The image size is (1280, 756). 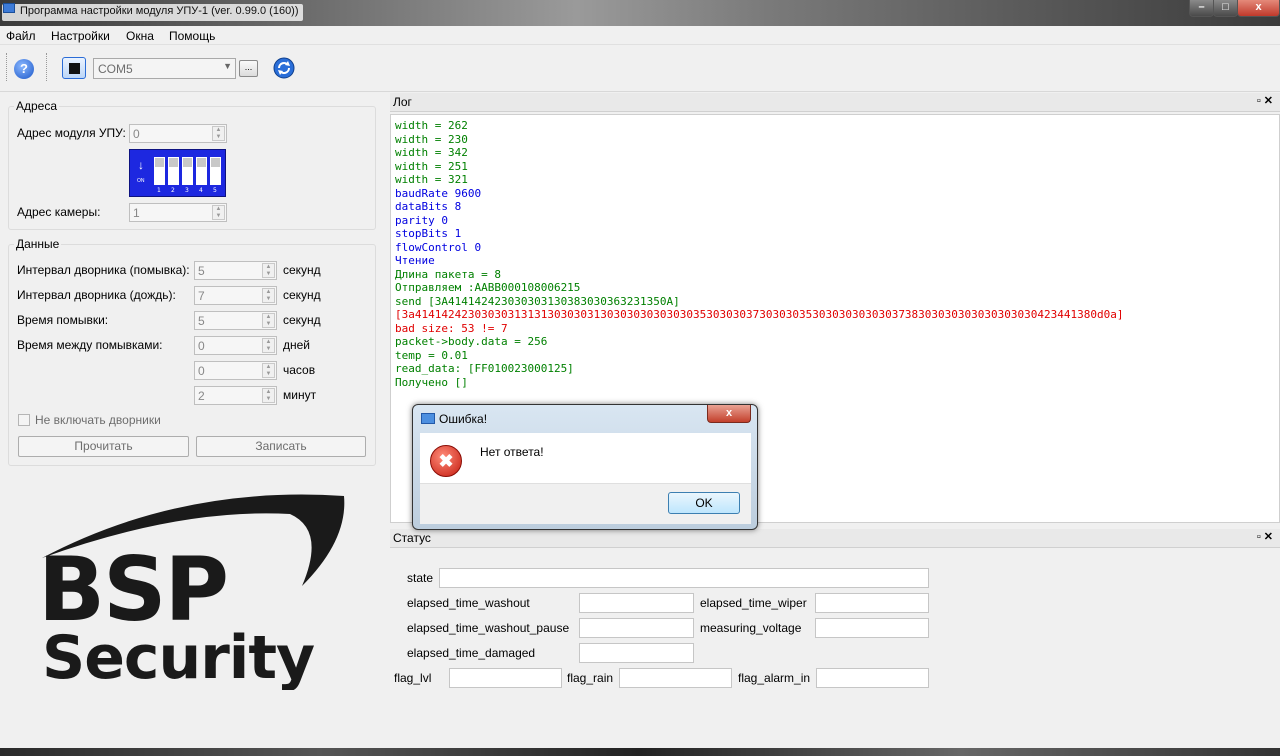 What do you see at coordinates (704, 503) in the screenshot?
I see `ok-button: OK` at bounding box center [704, 503].